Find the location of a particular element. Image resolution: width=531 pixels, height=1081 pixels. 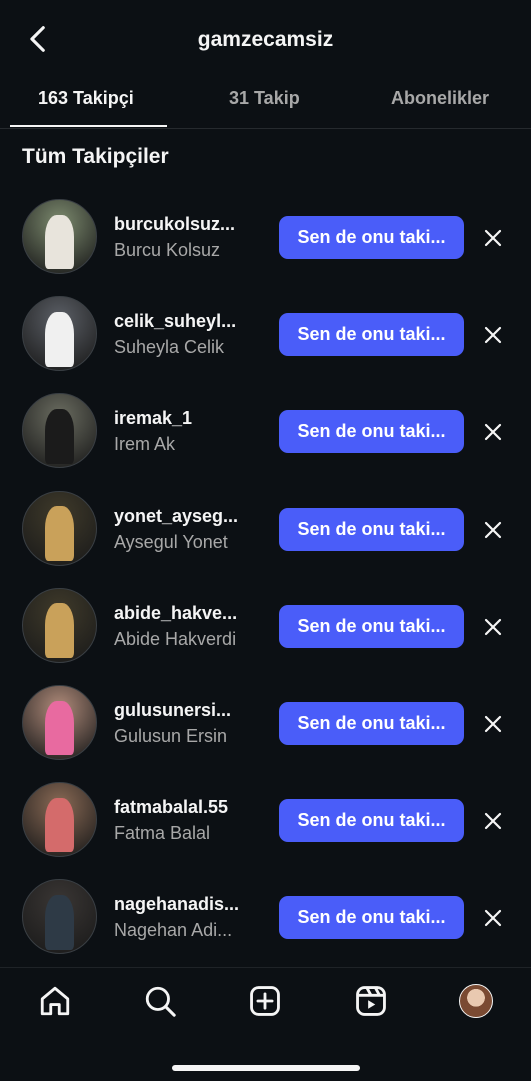

full-name: Aysegul Yonet is located at coordinates (171, 541).